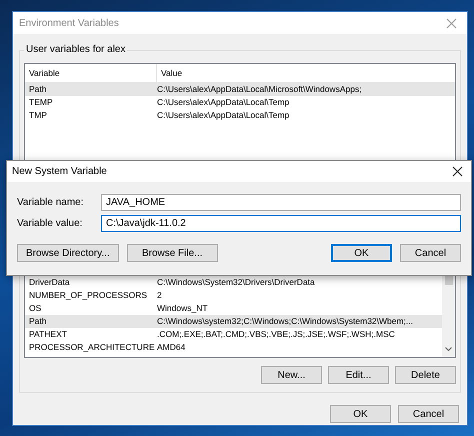  I want to click on text-input-field: JAVA_HOME, so click(281, 202).